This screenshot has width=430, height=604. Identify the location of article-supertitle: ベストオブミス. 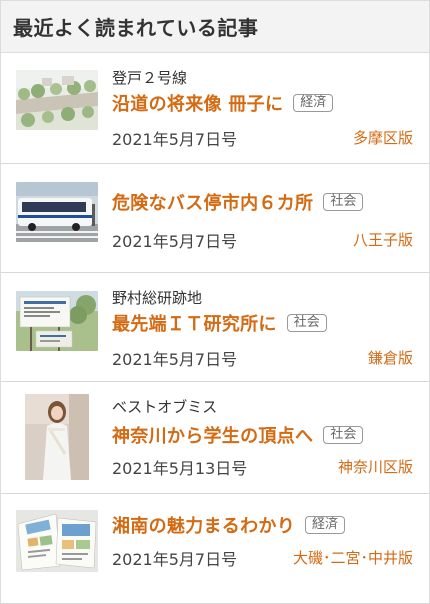
(165, 407).